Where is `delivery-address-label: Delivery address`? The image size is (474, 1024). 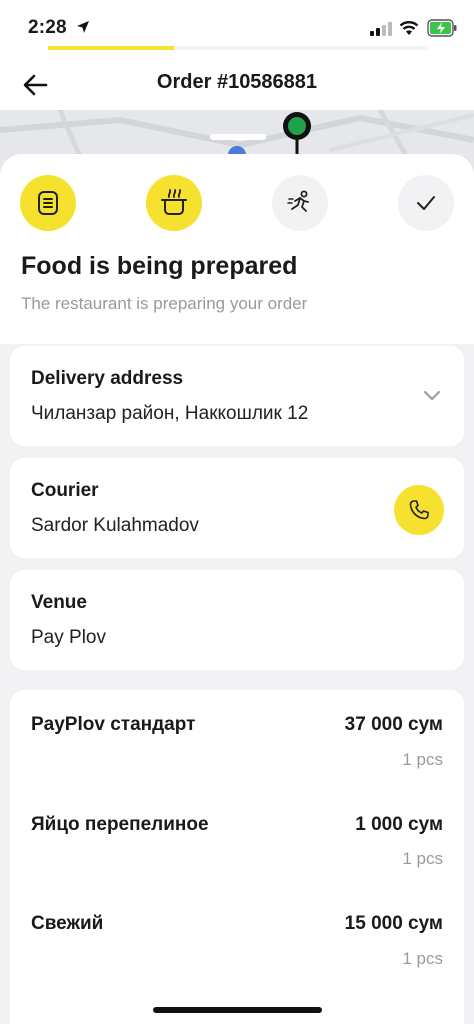
delivery-address-label: Delivery address is located at coordinates (107, 378).